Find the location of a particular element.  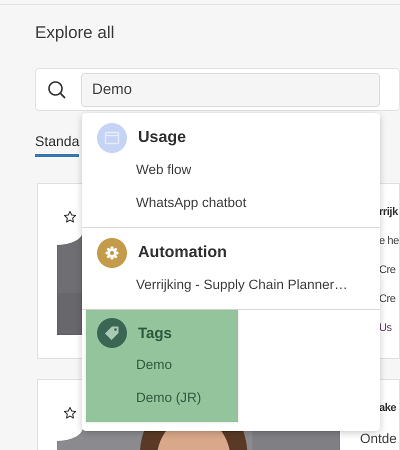

card-text: Ontde is located at coordinates (378, 439).